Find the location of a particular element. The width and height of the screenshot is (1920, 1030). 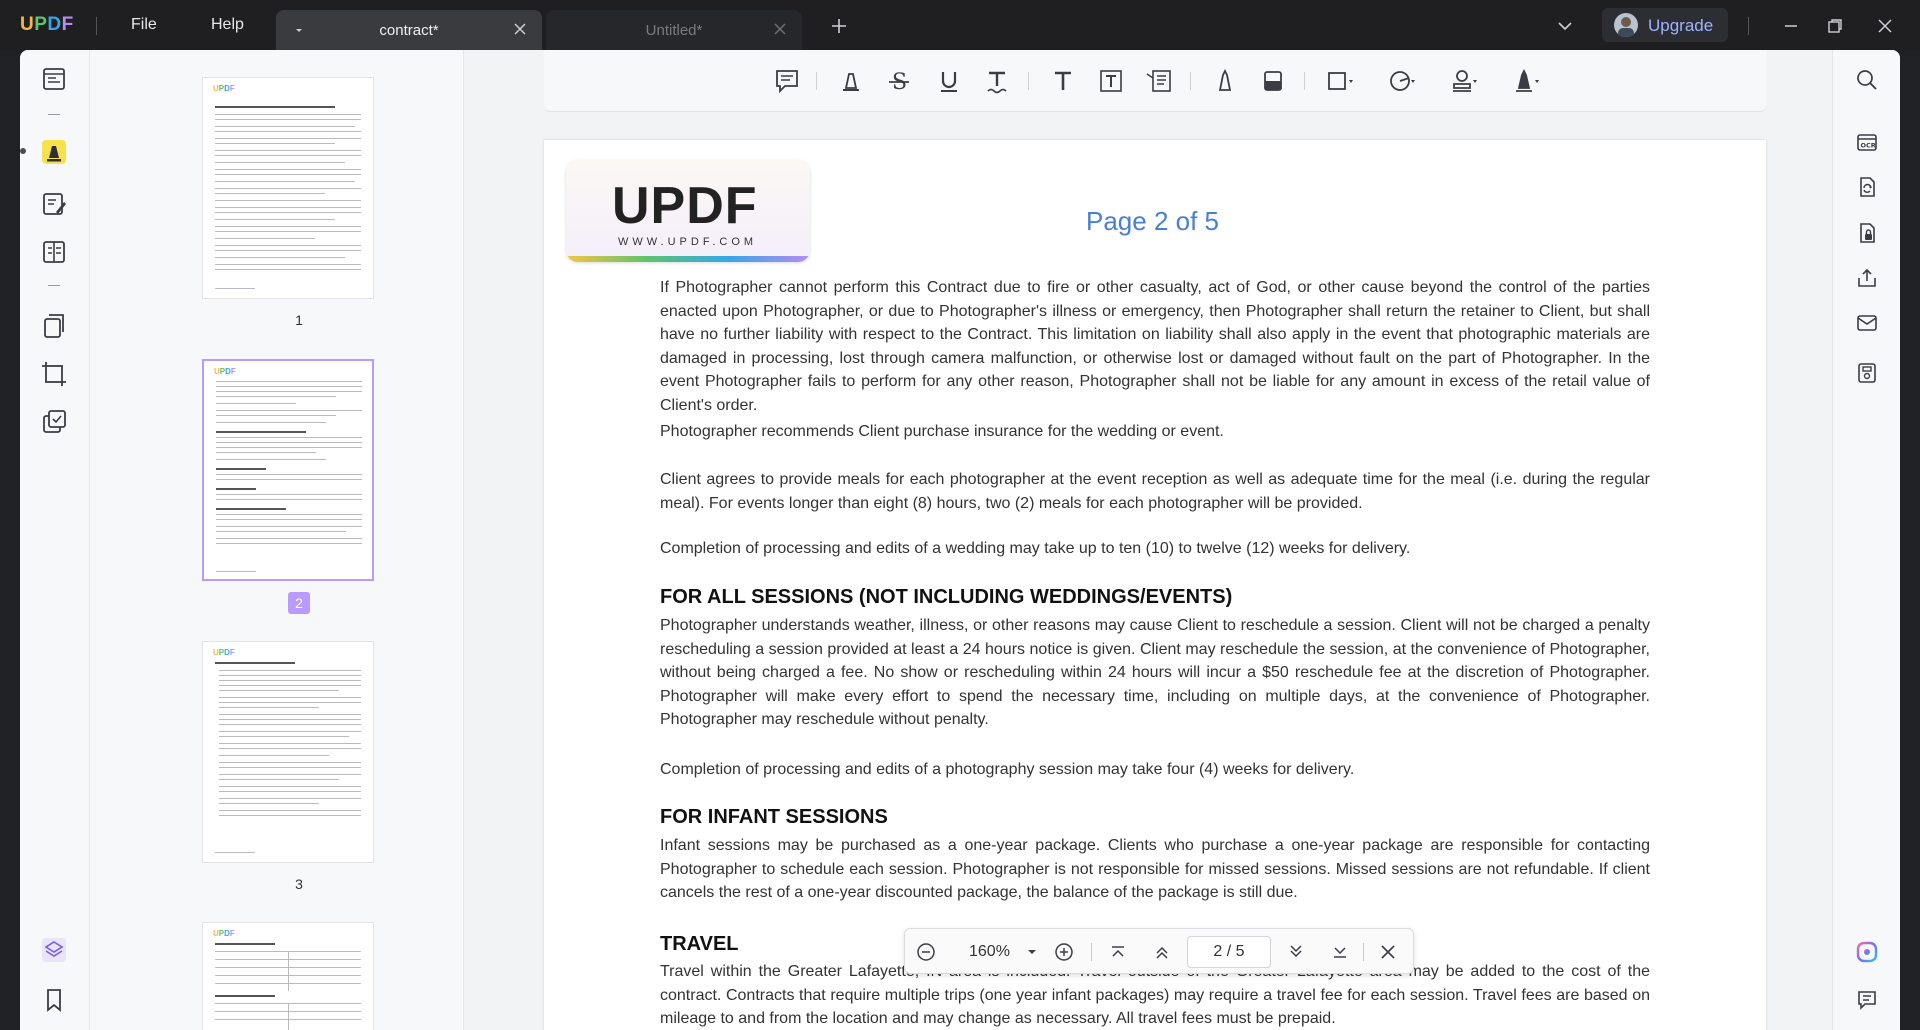

restore-icon is located at coordinates (1835, 26).